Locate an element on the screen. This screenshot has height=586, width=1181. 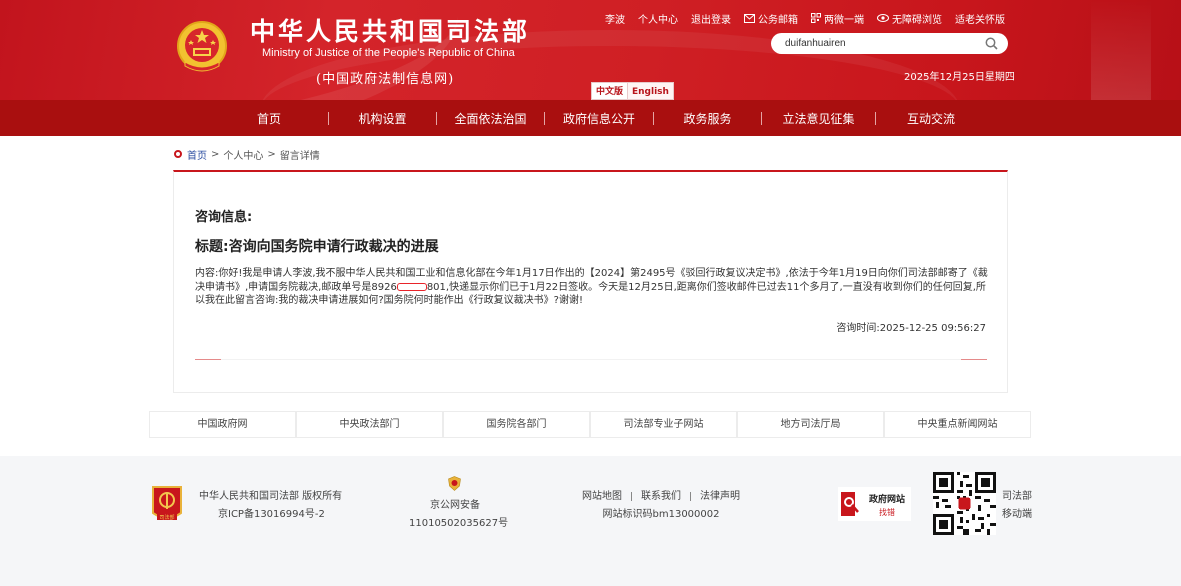
qr-label-line1: 司法部 is located at coordinates (1017, 496).